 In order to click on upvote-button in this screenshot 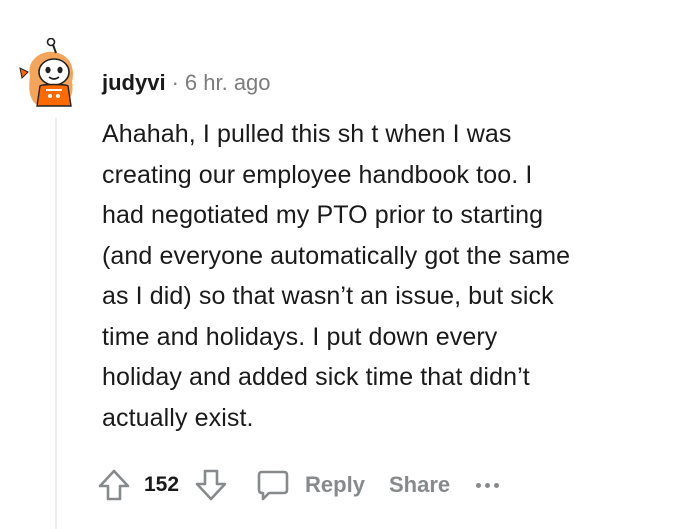, I will do `click(114, 485)`.